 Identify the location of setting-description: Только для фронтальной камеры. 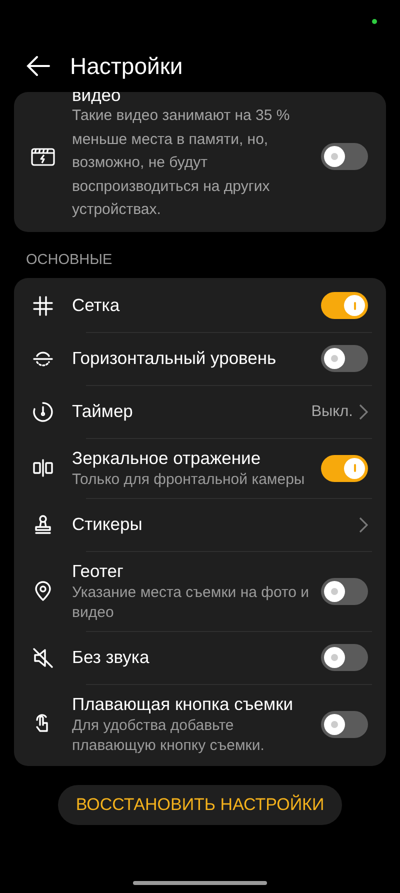
(189, 480).